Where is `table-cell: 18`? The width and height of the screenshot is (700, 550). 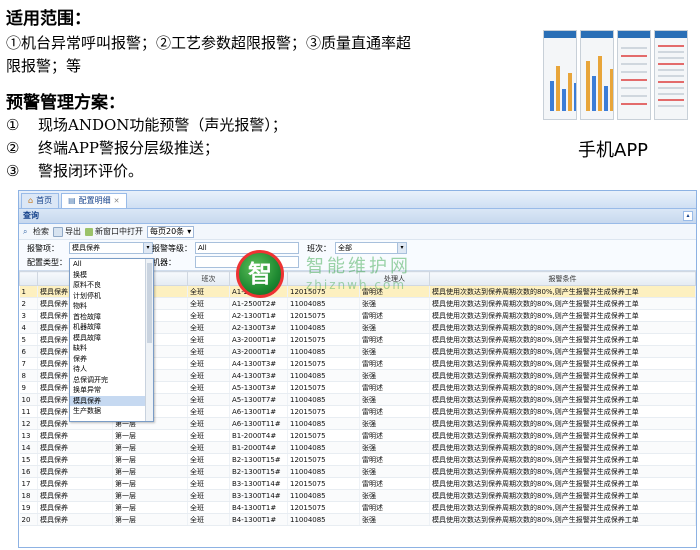 table-cell: 18 is located at coordinates (28, 495).